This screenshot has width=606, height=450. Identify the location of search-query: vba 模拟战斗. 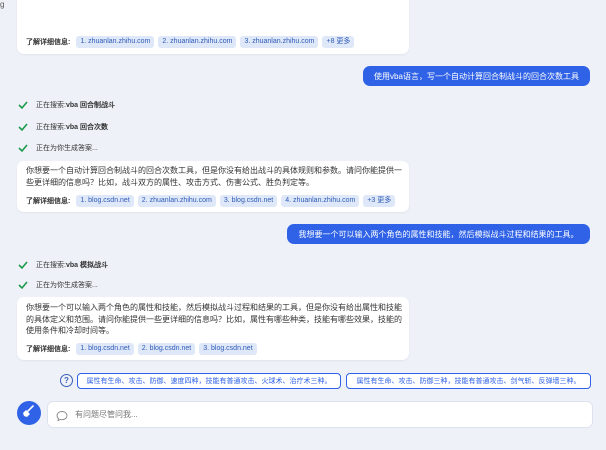
(86, 265).